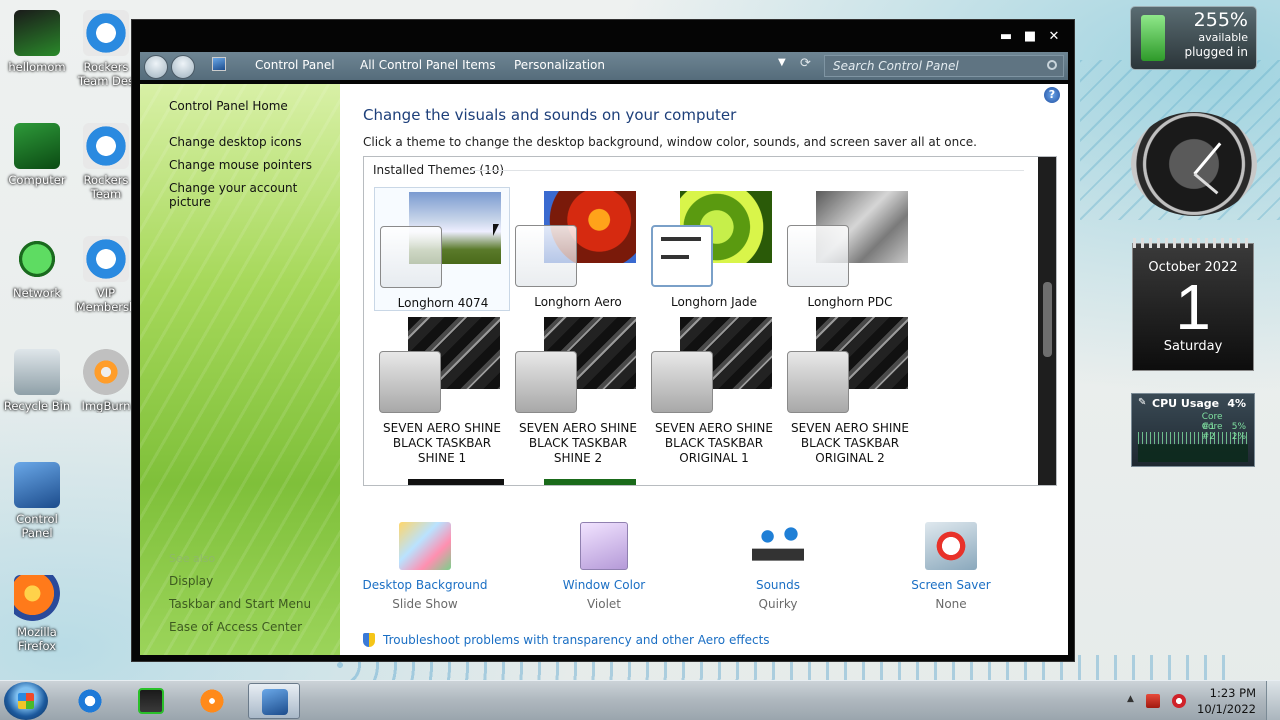  What do you see at coordinates (850, 249) in the screenshot?
I see `theme-tile-longhorn-pdc: Longhorn PDC` at bounding box center [850, 249].